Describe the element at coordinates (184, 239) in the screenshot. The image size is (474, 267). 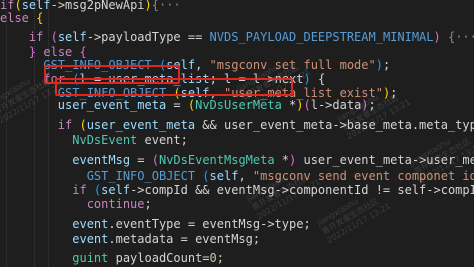
I see `code-token: .metadata = eventMsg;` at that location.